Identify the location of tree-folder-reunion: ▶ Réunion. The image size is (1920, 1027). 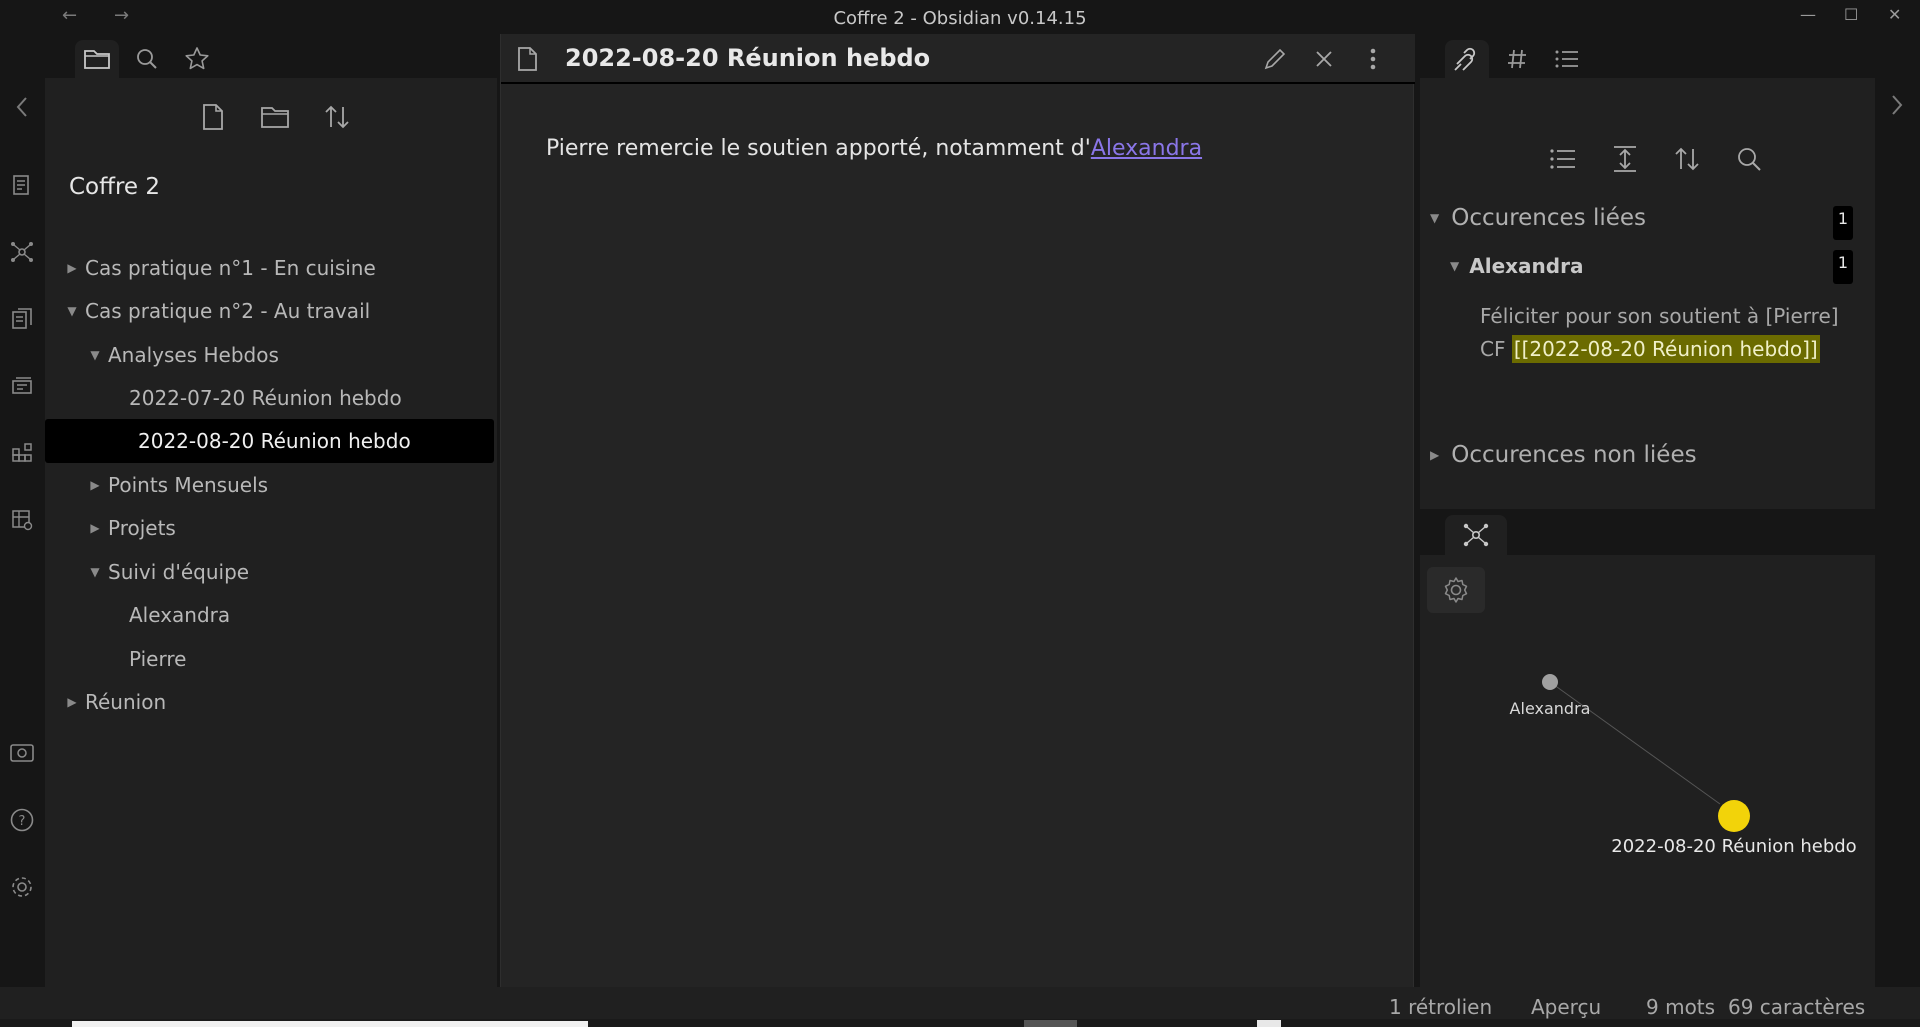
(113, 702).